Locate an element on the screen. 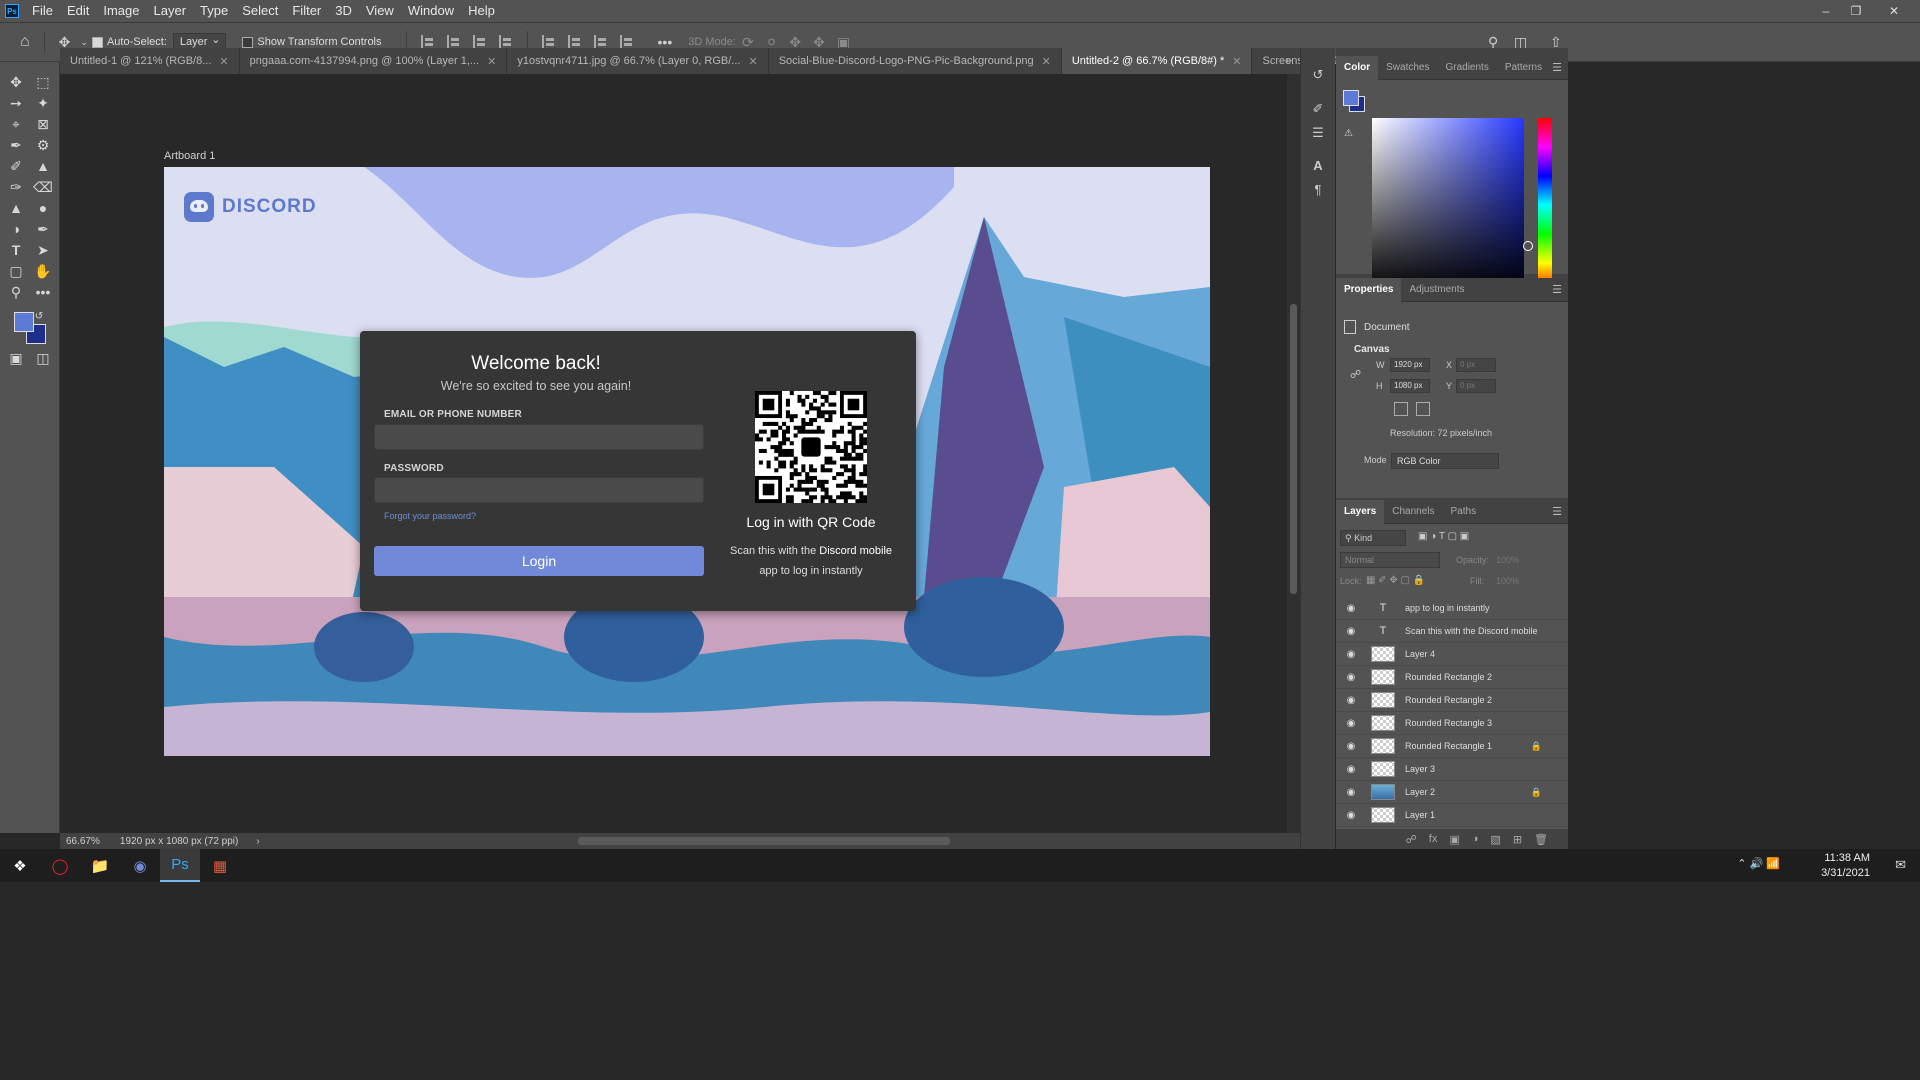 This screenshot has width=1920, height=1080. chevron-down-icon: ⌄ is located at coordinates (84, 42).